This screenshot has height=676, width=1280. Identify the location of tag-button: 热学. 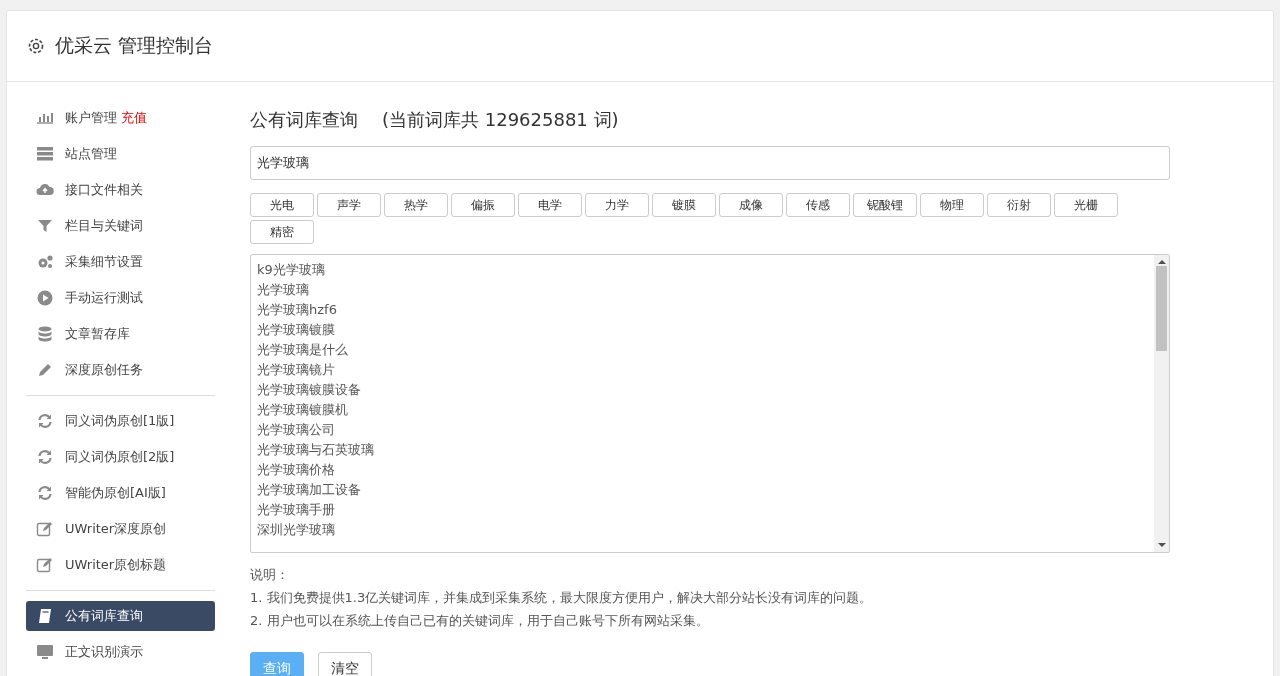
(416, 205).